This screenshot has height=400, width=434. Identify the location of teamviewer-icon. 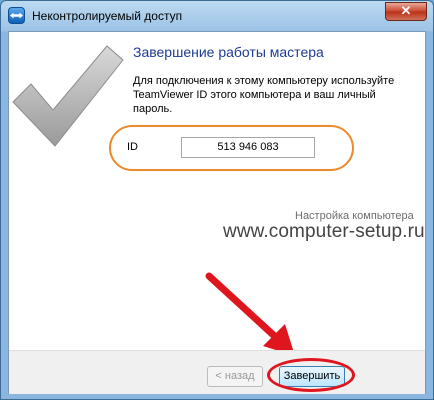
(16, 15).